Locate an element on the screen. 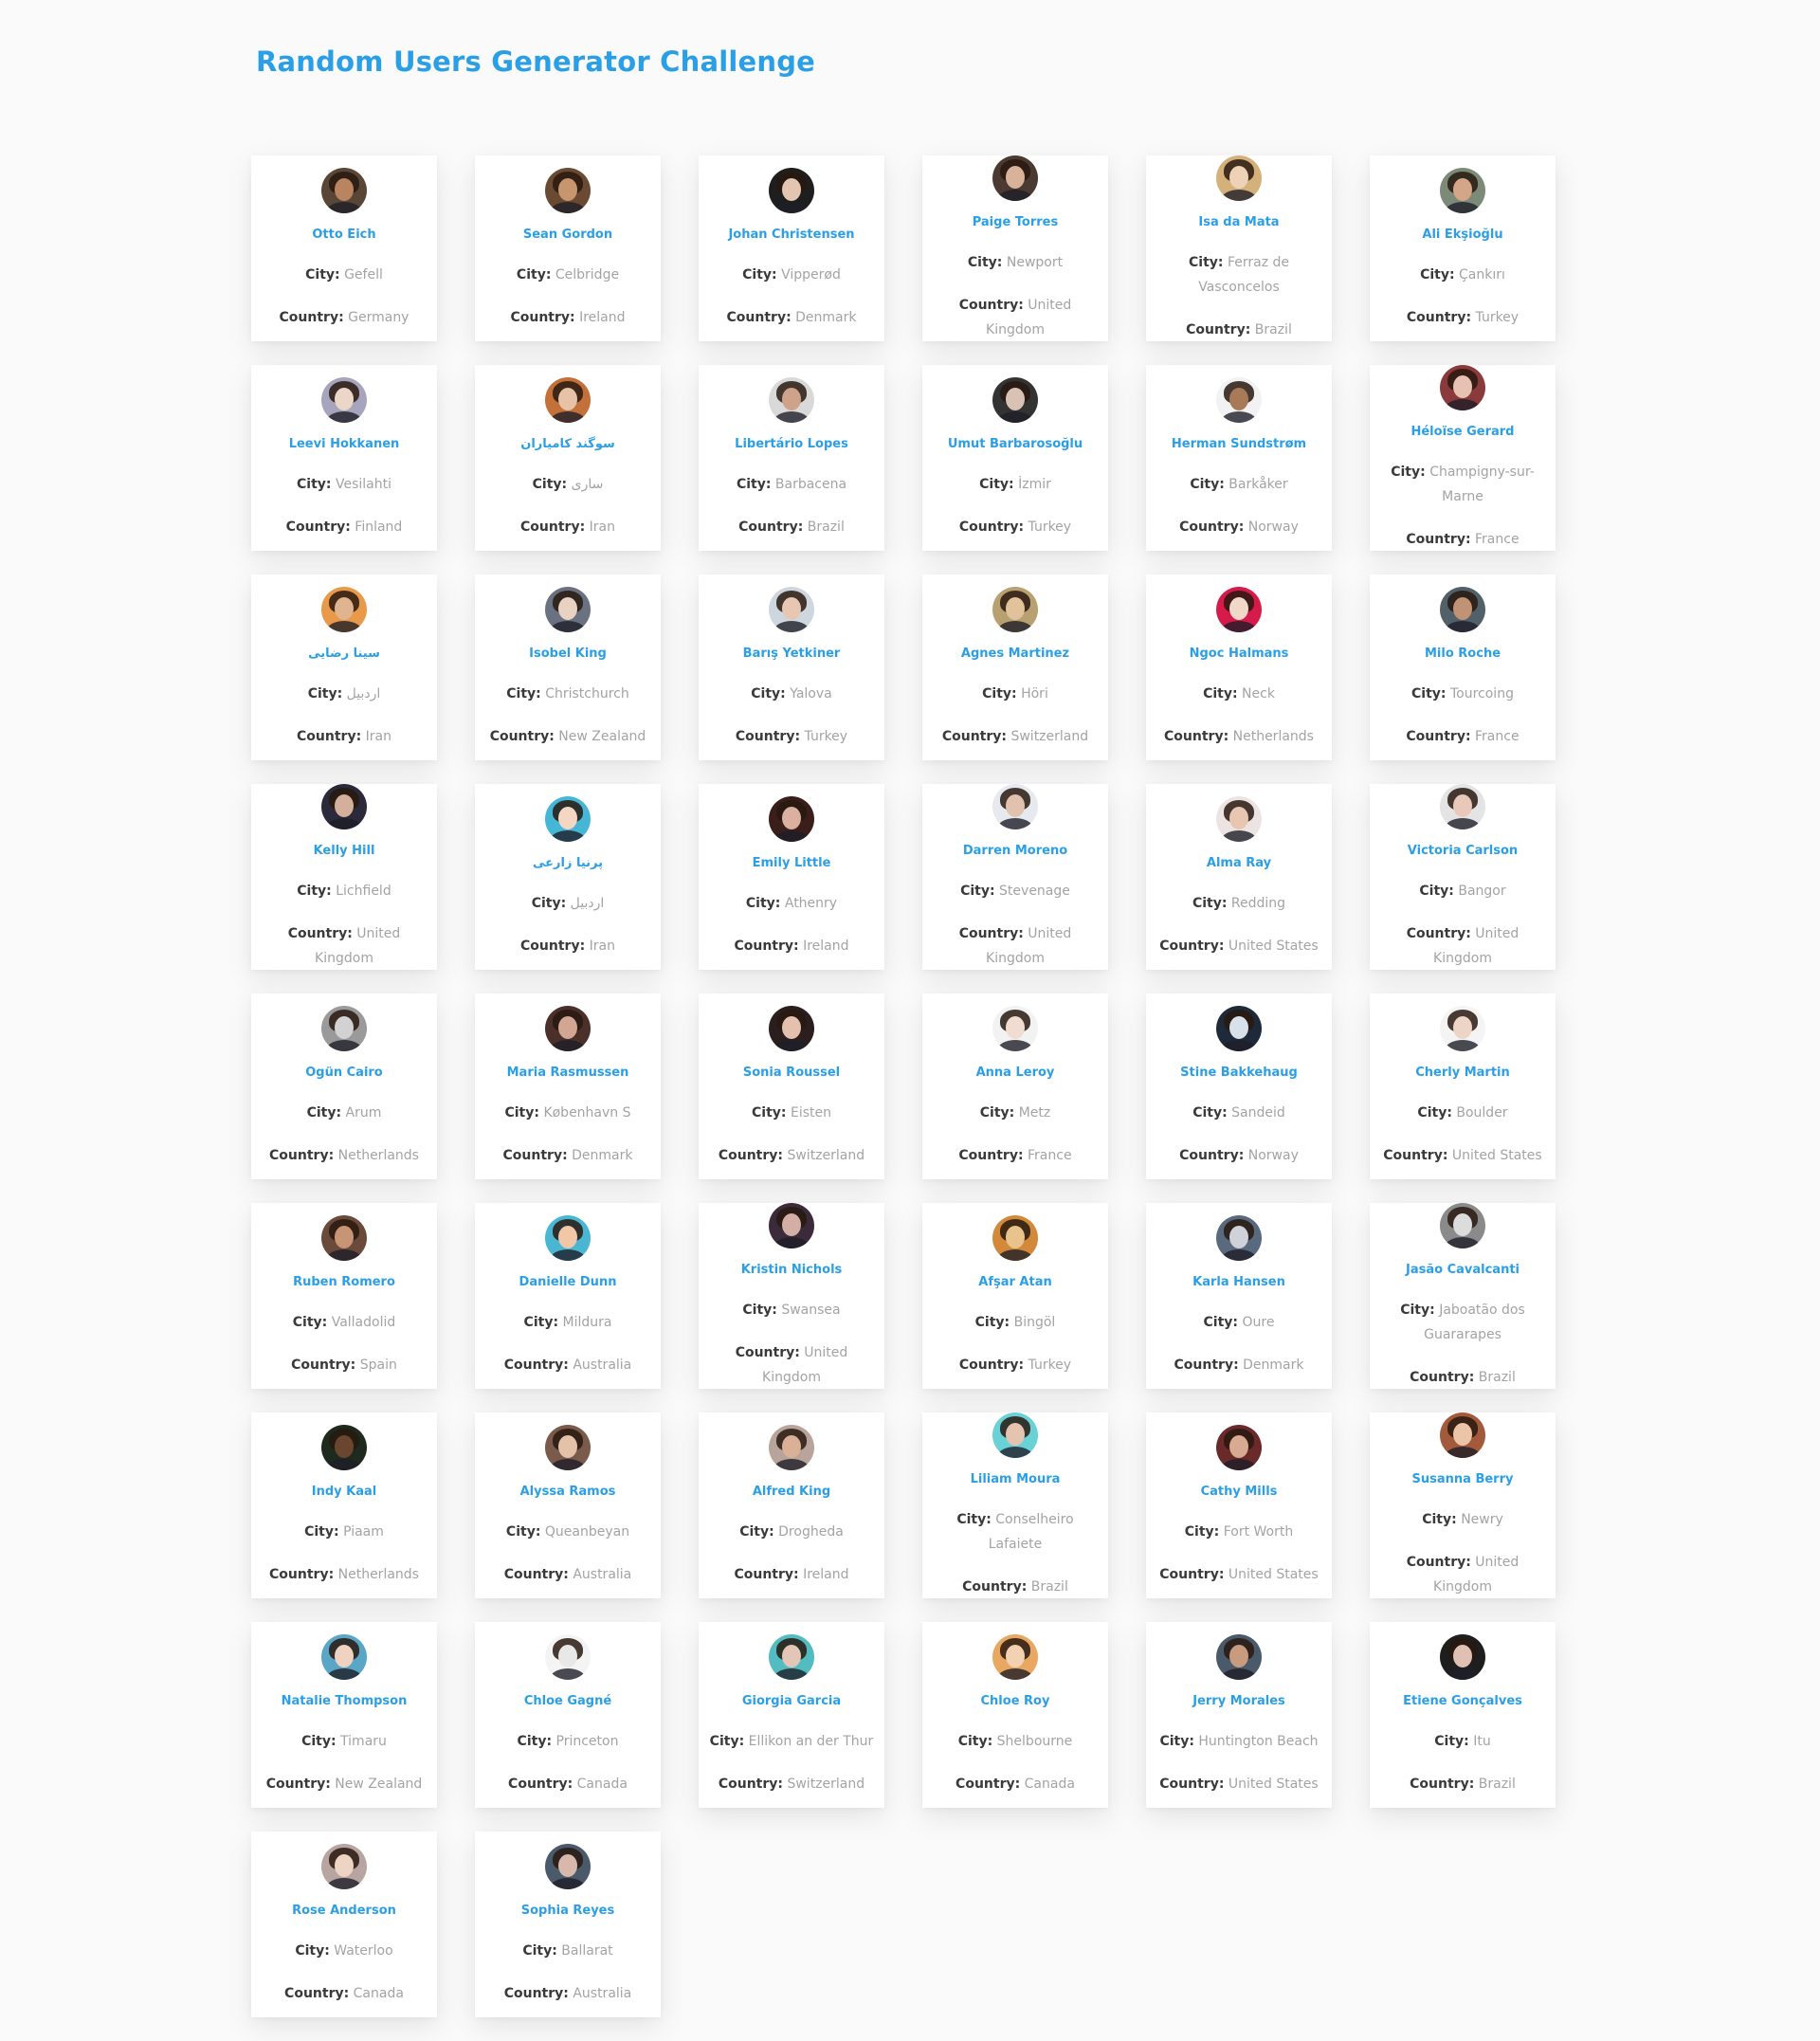  user-card: Alyssa Ramos City: Queanbeyan Country is located at coordinates (568, 1505).